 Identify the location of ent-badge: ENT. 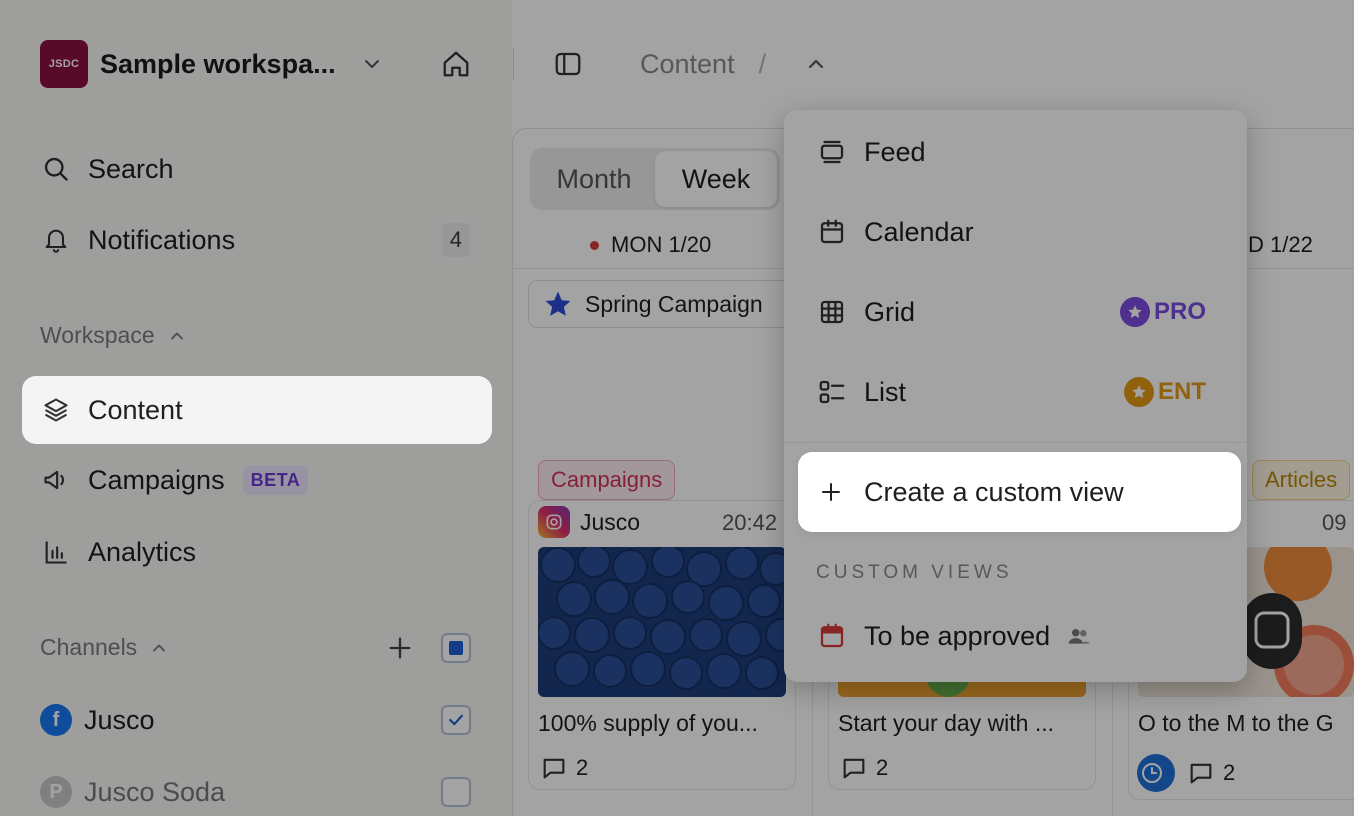
(1165, 392).